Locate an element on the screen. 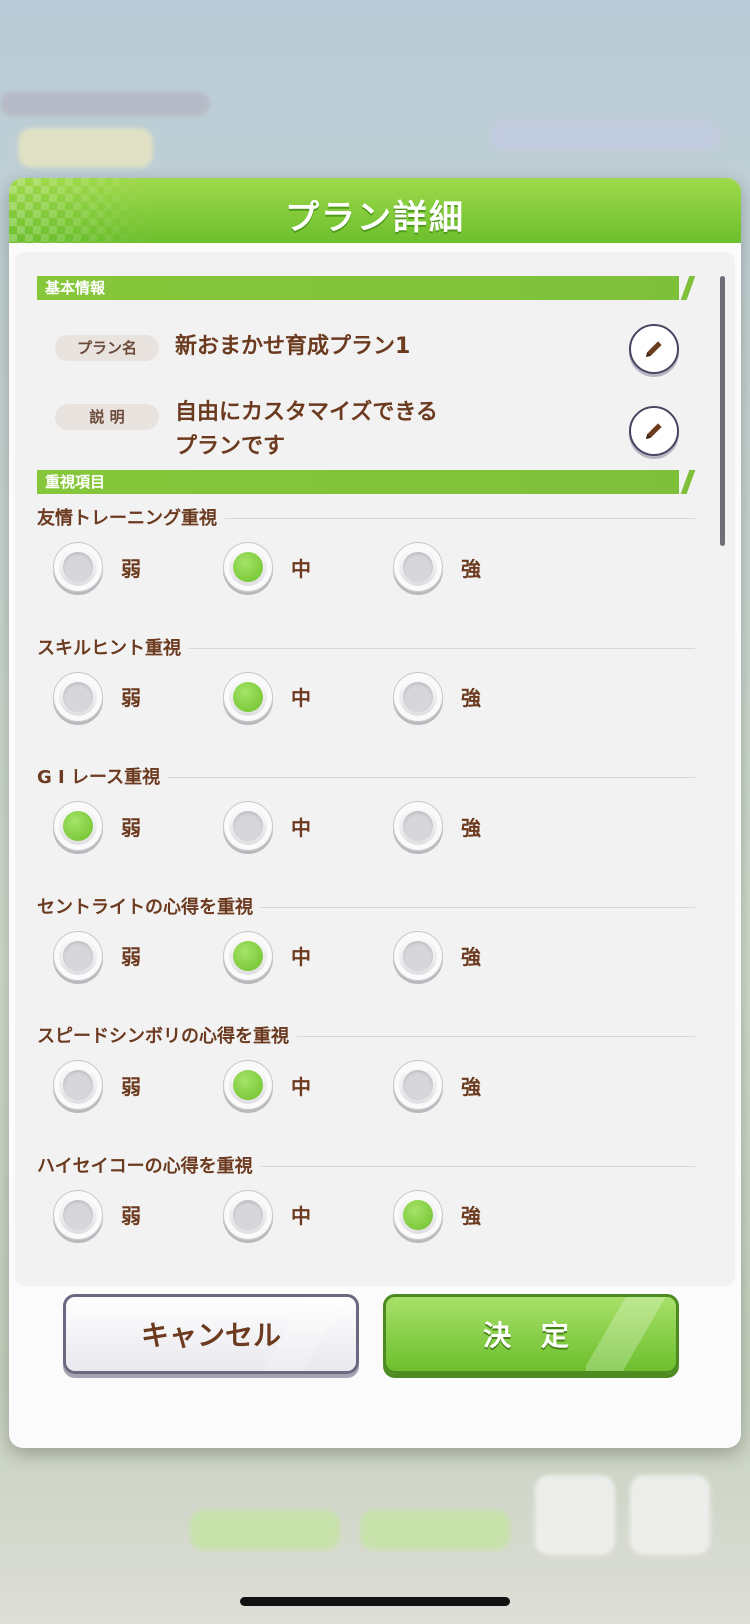 Image resolution: width=750 pixels, height=1624 pixels. home-indicator is located at coordinates (375, 1601).